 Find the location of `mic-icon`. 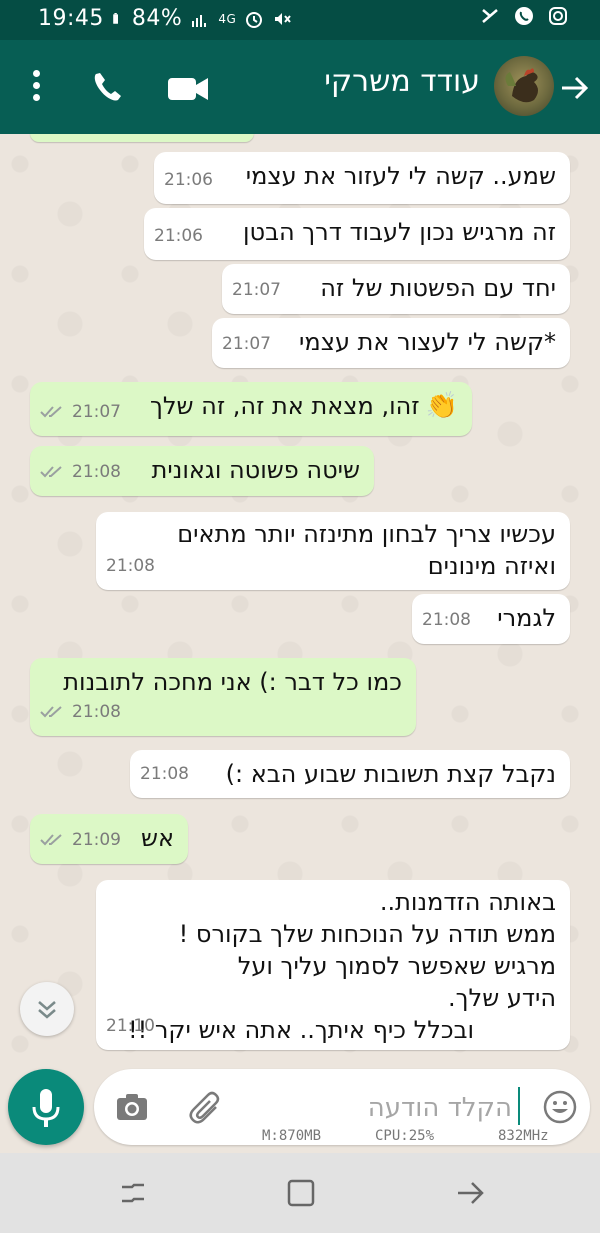

mic-icon is located at coordinates (46, 1108).